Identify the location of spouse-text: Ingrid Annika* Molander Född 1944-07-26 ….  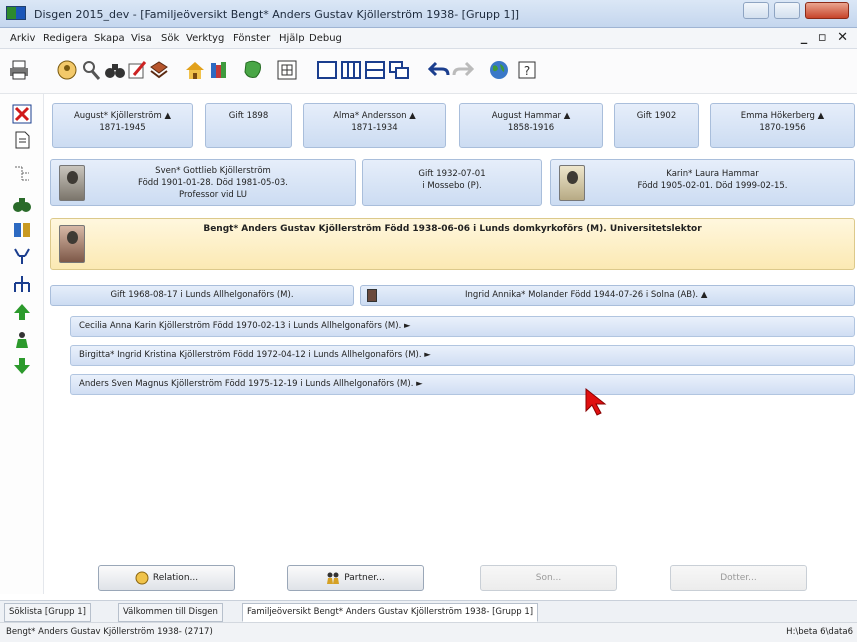
(586, 295).